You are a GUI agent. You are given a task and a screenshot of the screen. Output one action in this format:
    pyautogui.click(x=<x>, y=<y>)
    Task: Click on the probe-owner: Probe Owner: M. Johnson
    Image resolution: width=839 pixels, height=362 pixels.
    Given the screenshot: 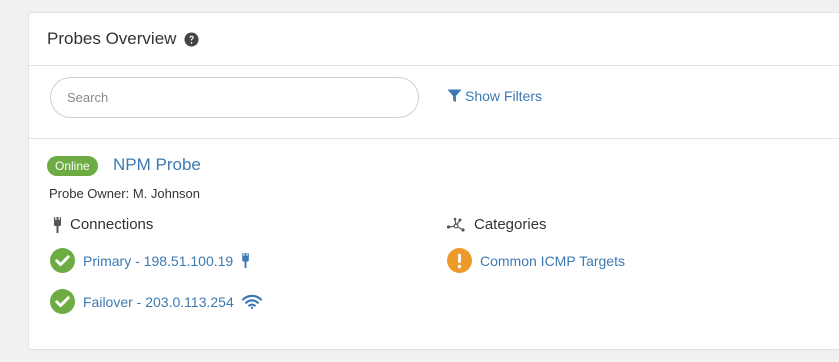 What is the action you would take?
    pyautogui.click(x=125, y=193)
    